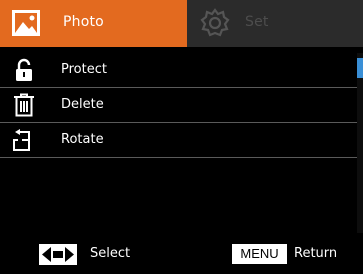 The image size is (363, 274). Describe the element at coordinates (84, 69) in the screenshot. I see `menu-item-label: Protect` at that location.